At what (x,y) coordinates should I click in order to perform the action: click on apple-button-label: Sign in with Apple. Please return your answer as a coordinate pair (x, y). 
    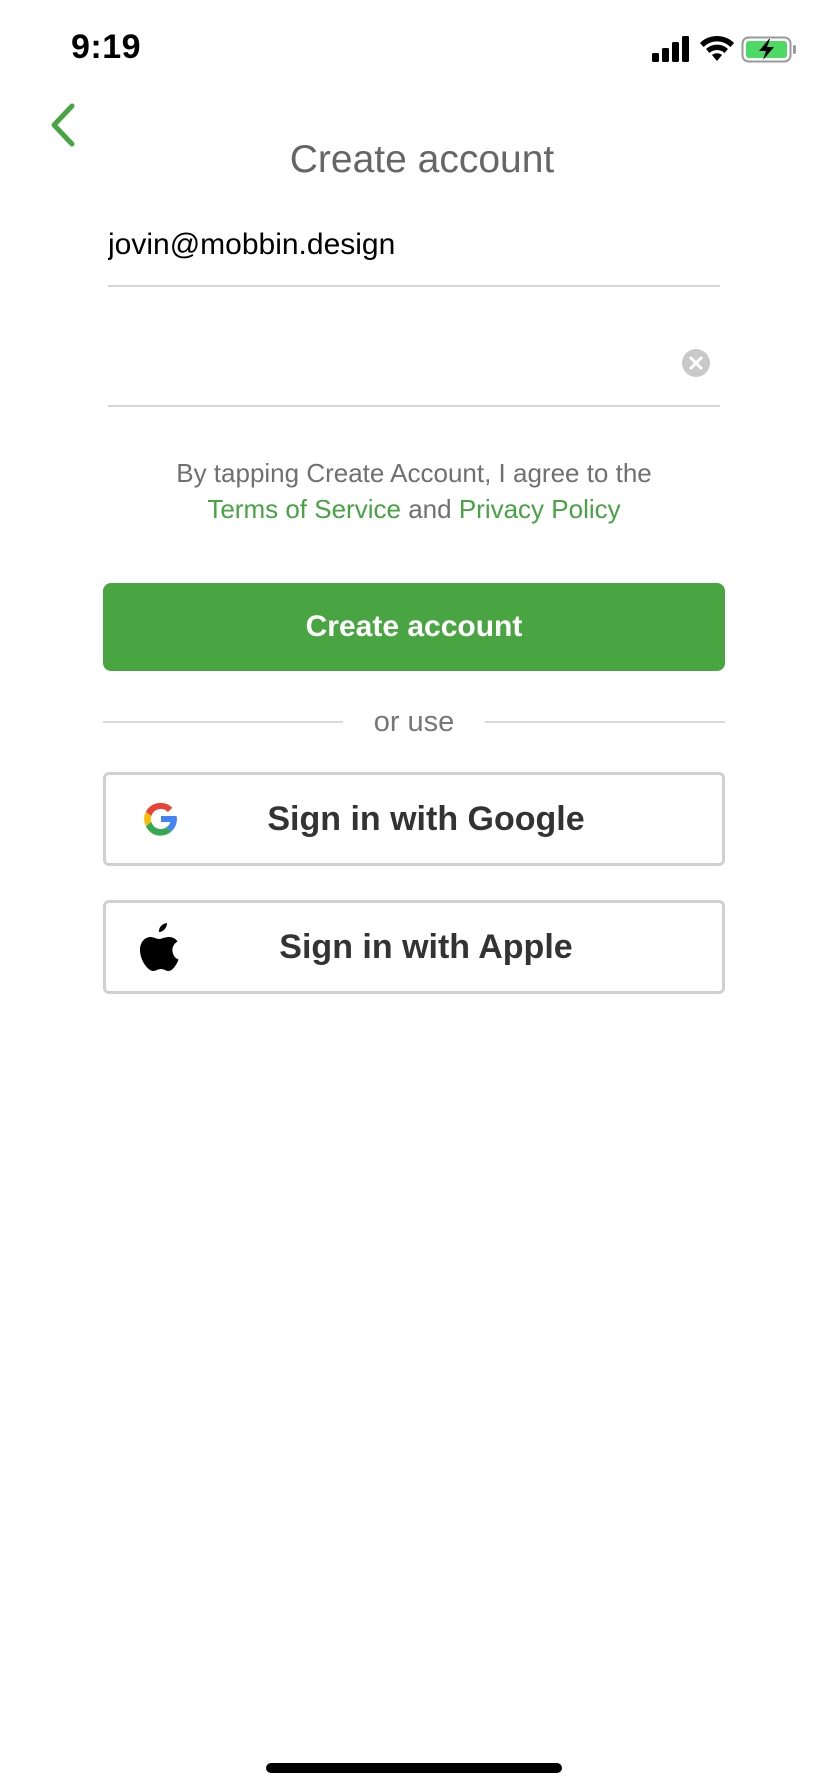
    Looking at the image, I should click on (426, 946).